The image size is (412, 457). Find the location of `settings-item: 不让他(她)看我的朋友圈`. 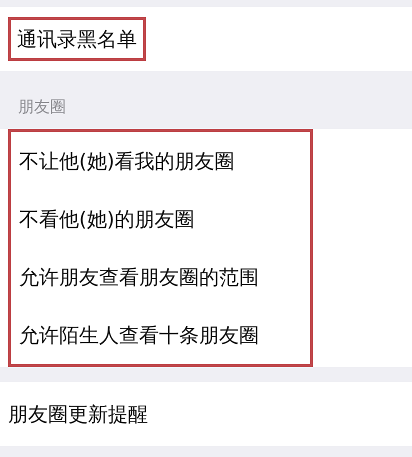

settings-item: 不让他(她)看我的朋友圈 is located at coordinates (127, 161).